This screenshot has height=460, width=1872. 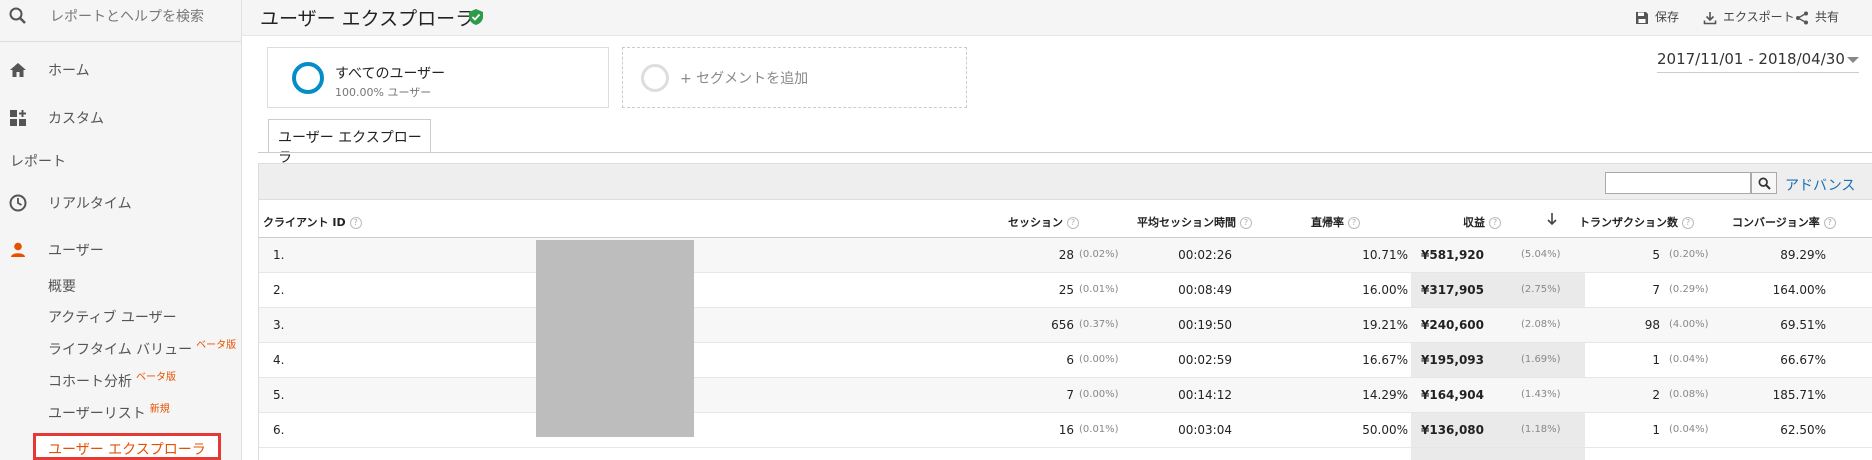 I want to click on column-header-revenue: 収益?, so click(x=1482, y=222).